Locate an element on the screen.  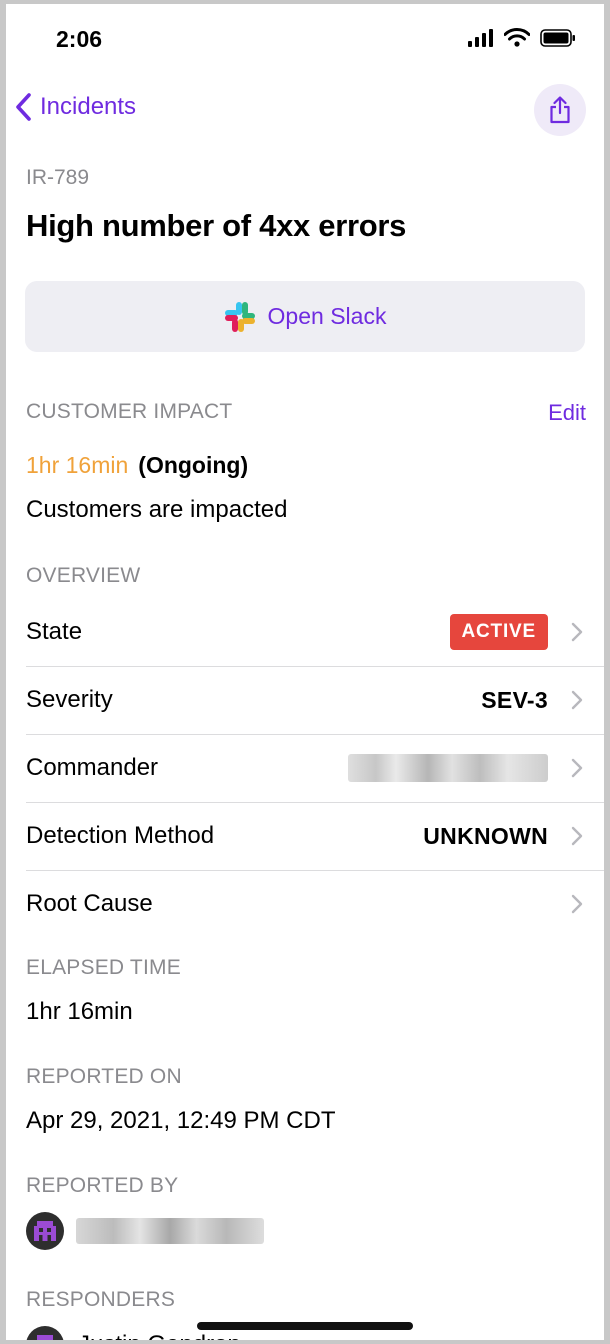
status-icons is located at coordinates (522, 37).